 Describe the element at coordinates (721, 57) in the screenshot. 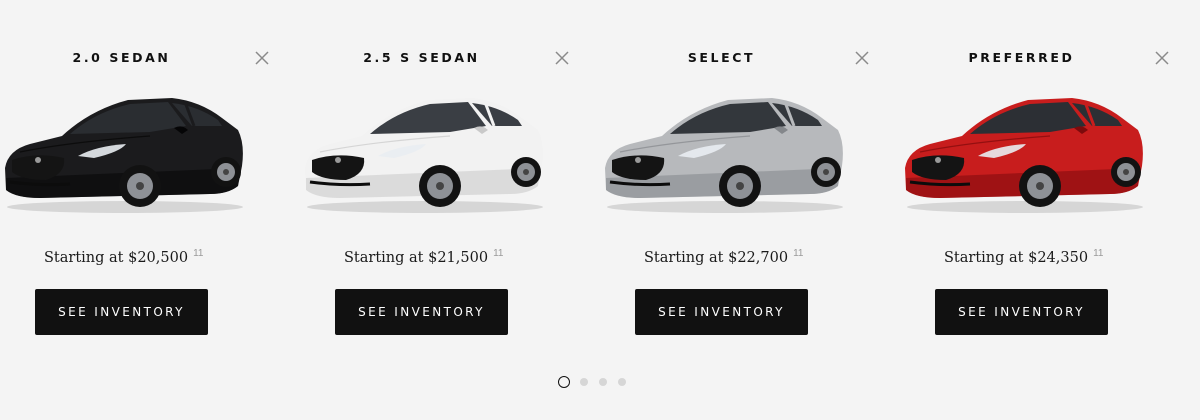

I see `trim-name: SELECT` at that location.